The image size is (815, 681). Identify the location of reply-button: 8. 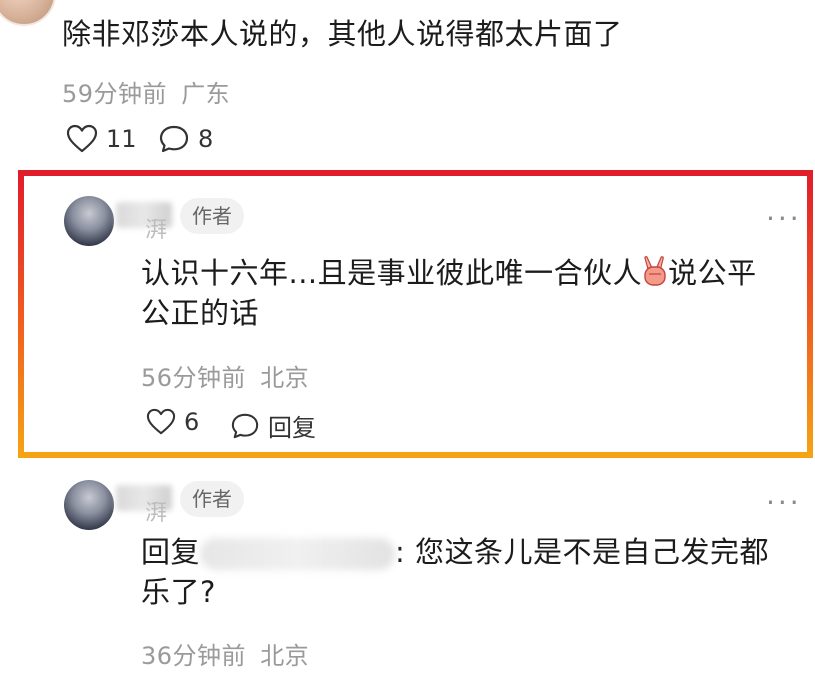
(185, 139).